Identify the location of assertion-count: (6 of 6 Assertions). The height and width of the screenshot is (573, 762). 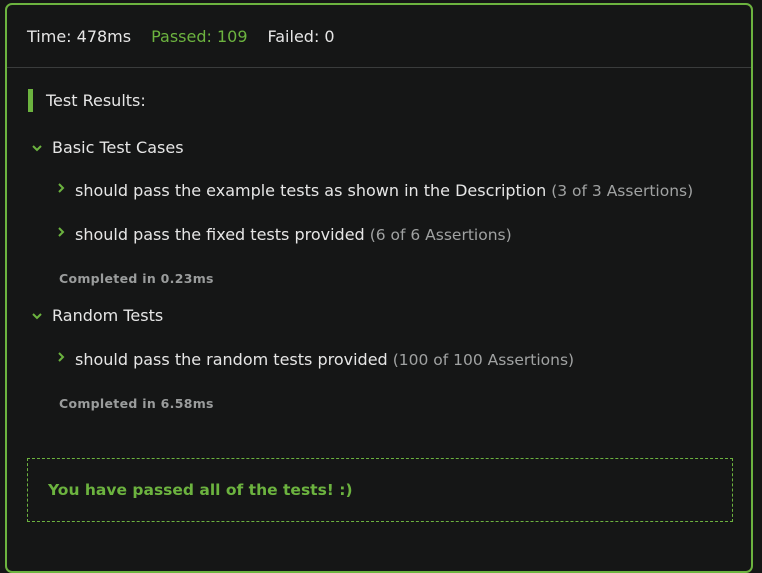
(440, 235).